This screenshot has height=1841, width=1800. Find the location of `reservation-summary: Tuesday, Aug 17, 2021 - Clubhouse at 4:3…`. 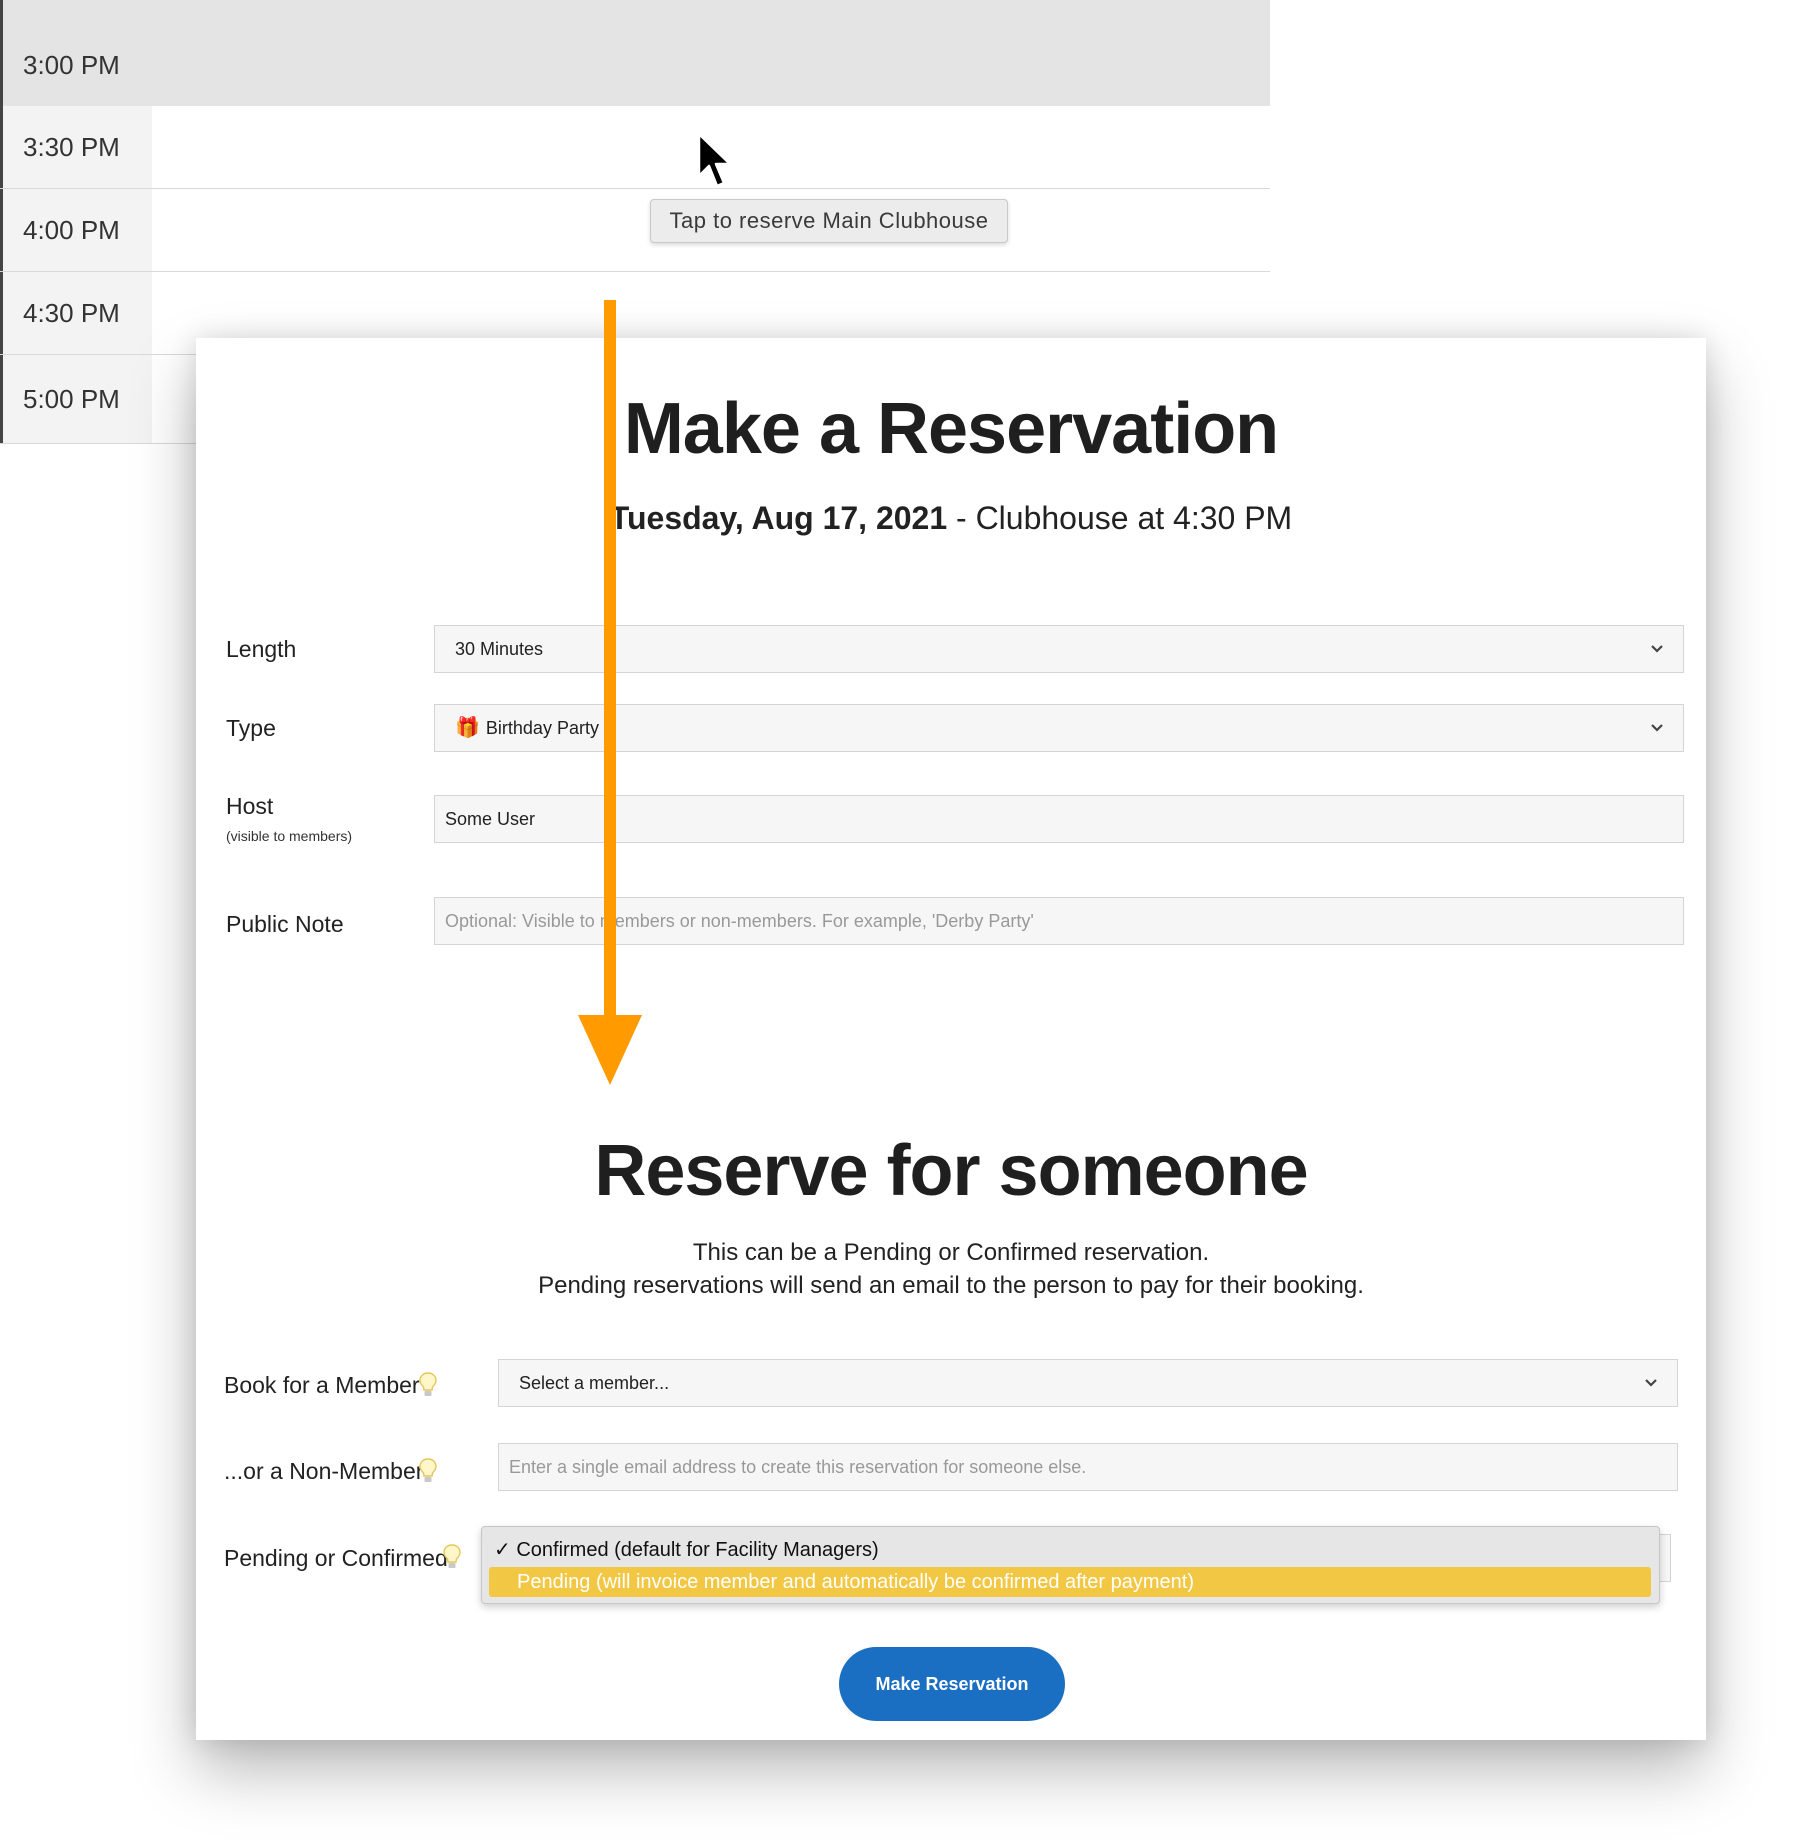

reservation-summary: Tuesday, Aug 17, 2021 - Clubhouse at 4:3… is located at coordinates (951, 518).